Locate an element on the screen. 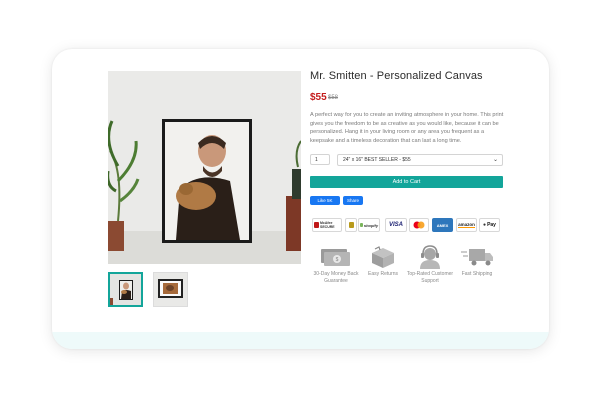 This screenshot has width=600, height=400. trust-money-back-label: 30-Day Money Back Guarantee is located at coordinates (336, 277).